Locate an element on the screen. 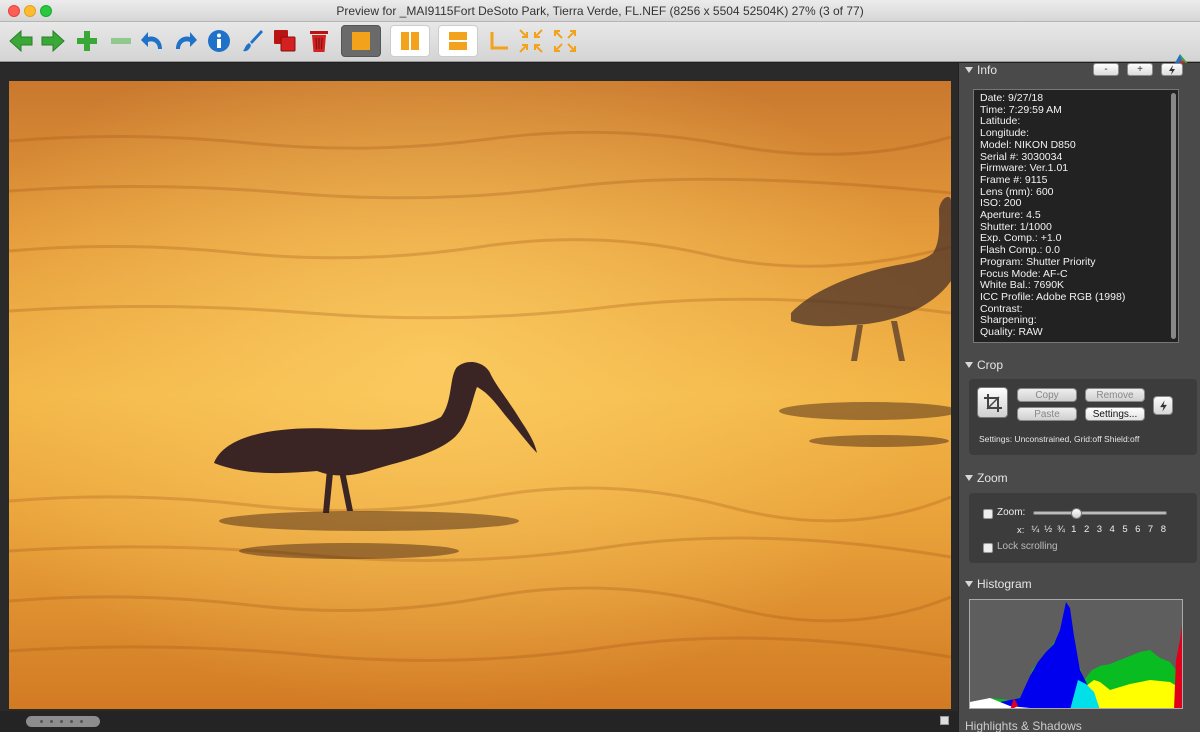 Image resolution: width=1200 pixels, height=732 pixels. crop-tool-button is located at coordinates (992, 402).